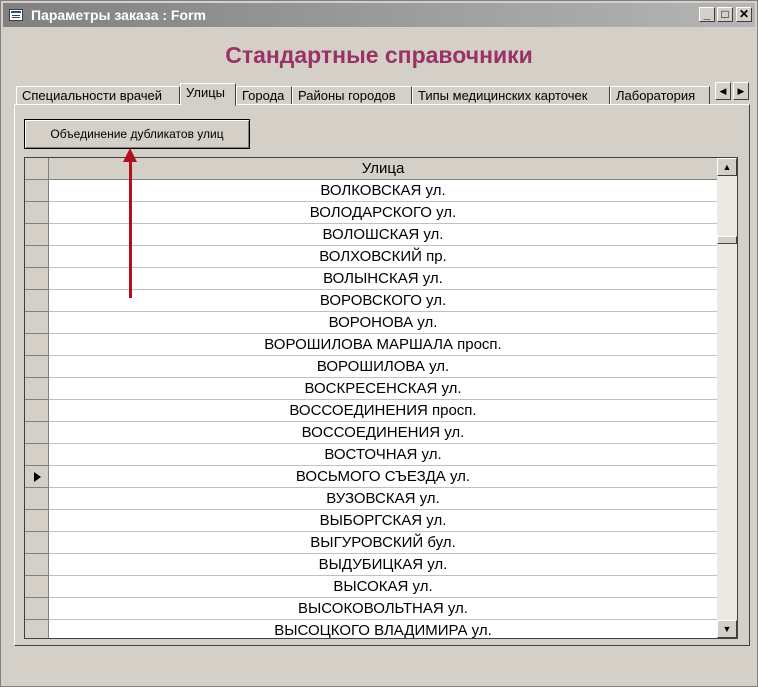 This screenshot has width=758, height=687. What do you see at coordinates (383, 520) in the screenshot?
I see `street-cell: ВЫБОРГСКАЯ ул.` at bounding box center [383, 520].